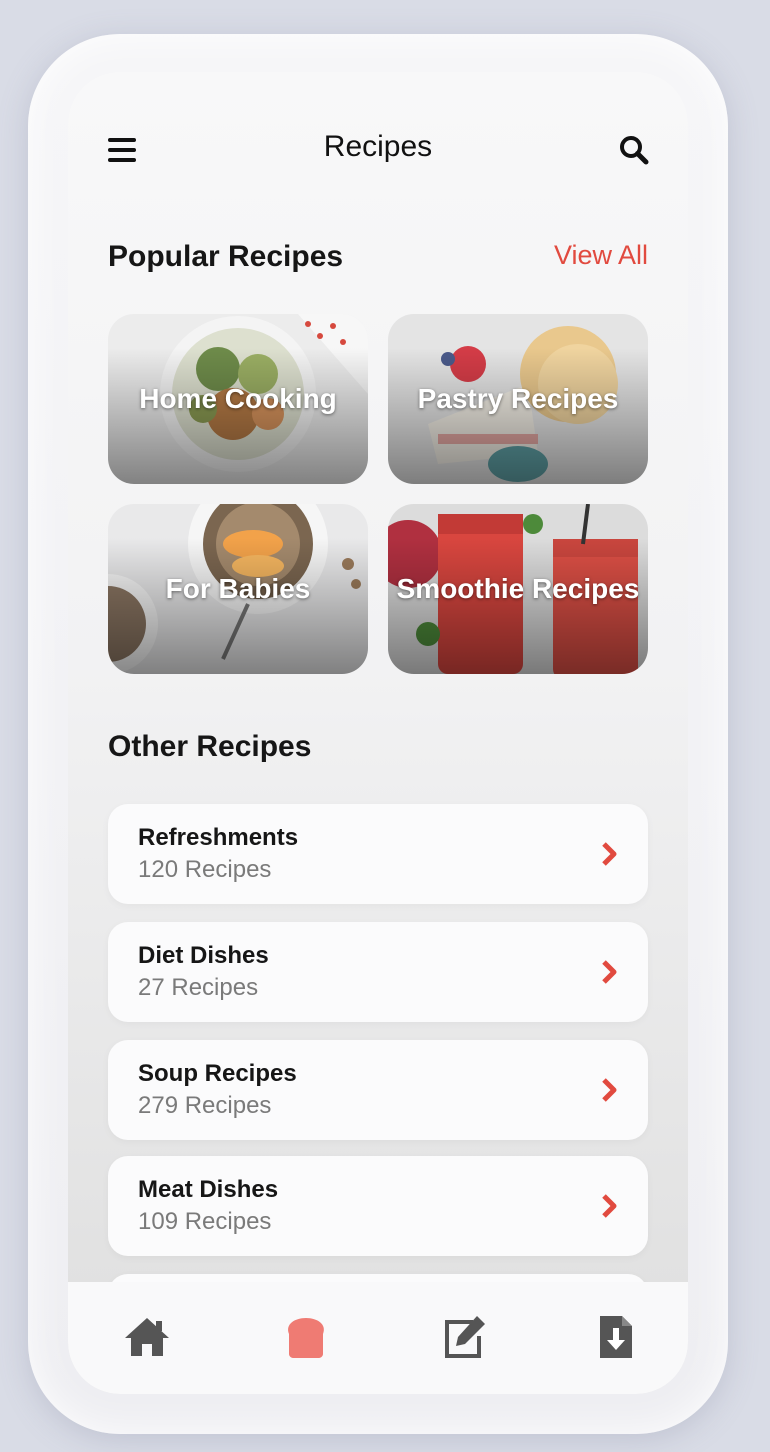 Image resolution: width=770 pixels, height=1452 pixels. Describe the element at coordinates (378, 854) in the screenshot. I see `list-item-refreshments: Refreshments 120 Recipes` at that location.